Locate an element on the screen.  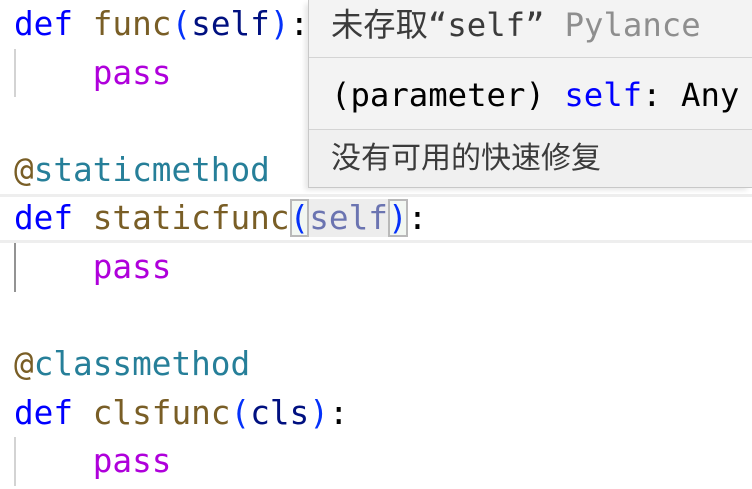
code-line-5: def staticfunc(self): is located at coordinates (376, 218).